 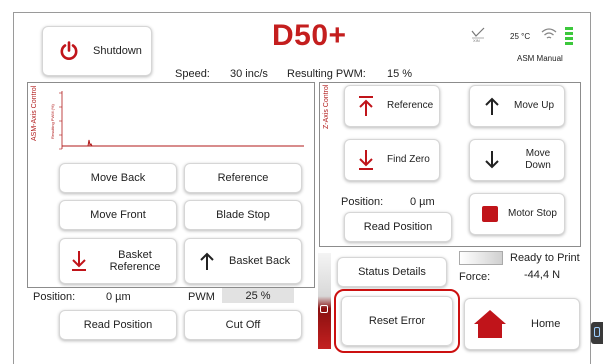 What do you see at coordinates (52, 121) in the screenshot?
I see `pwm-chart-ylabel: Resulting PWM (%)` at bounding box center [52, 121].